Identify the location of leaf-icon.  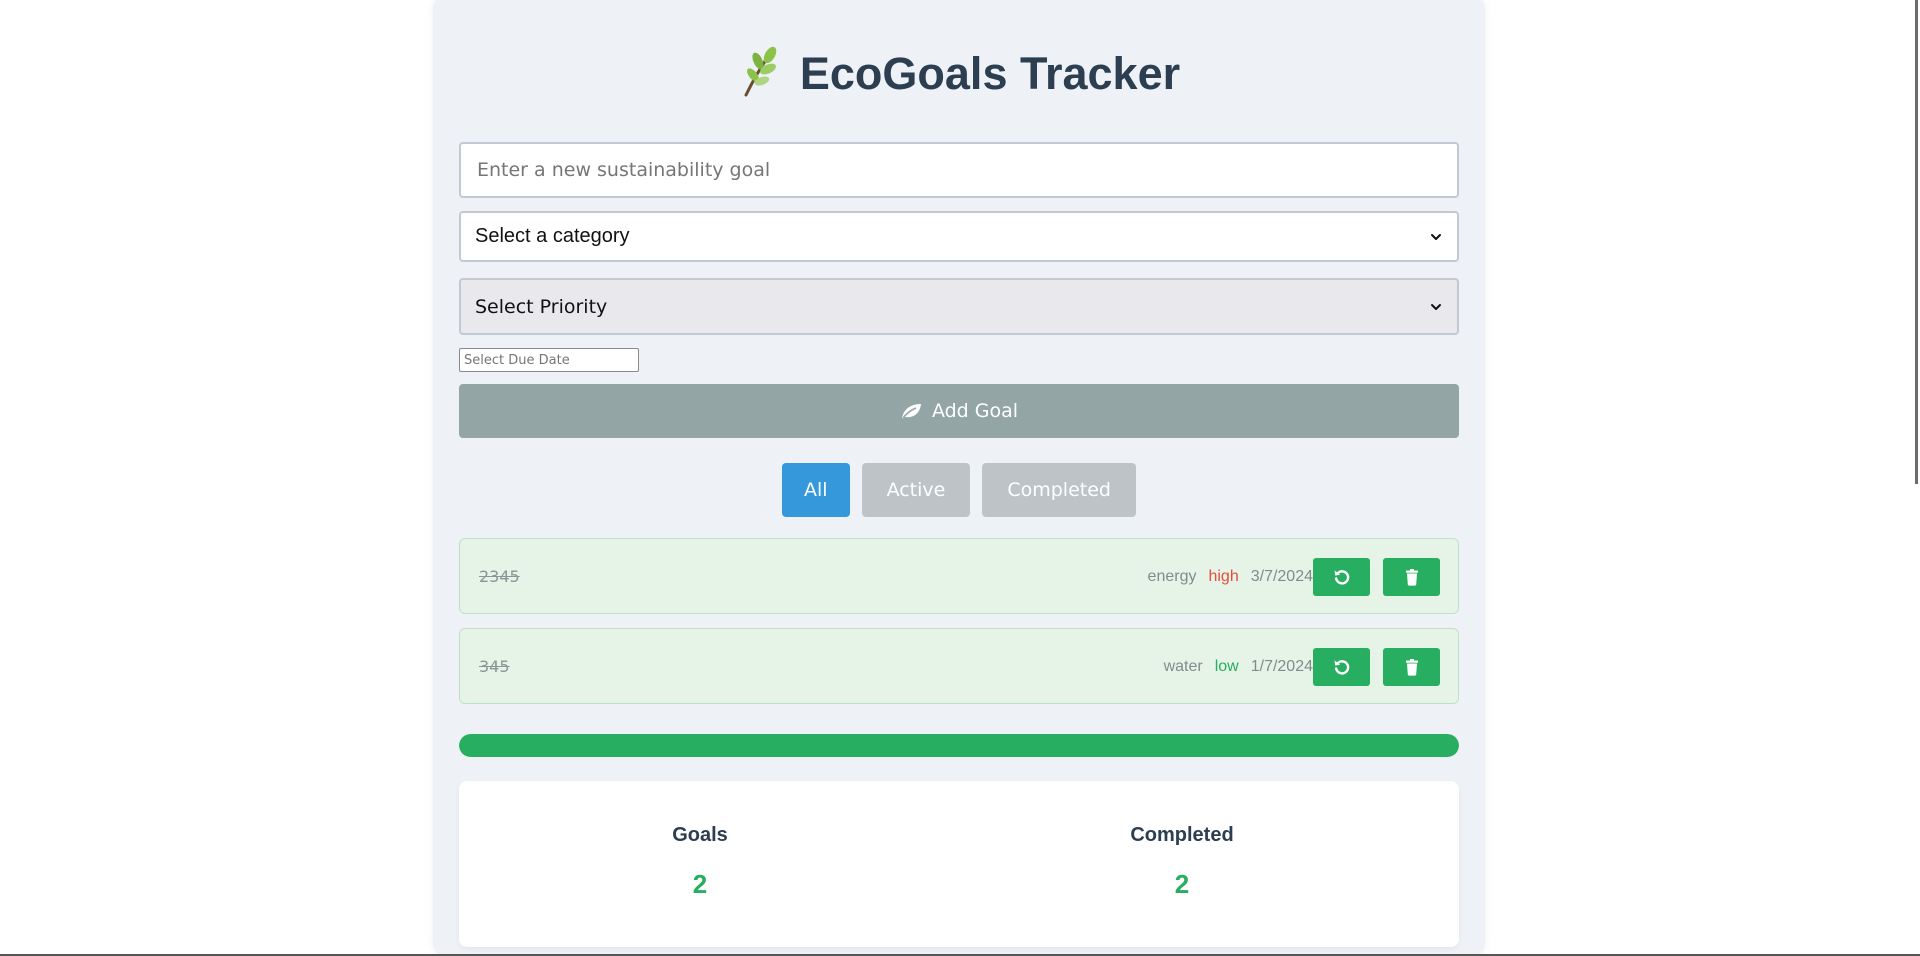
(911, 411).